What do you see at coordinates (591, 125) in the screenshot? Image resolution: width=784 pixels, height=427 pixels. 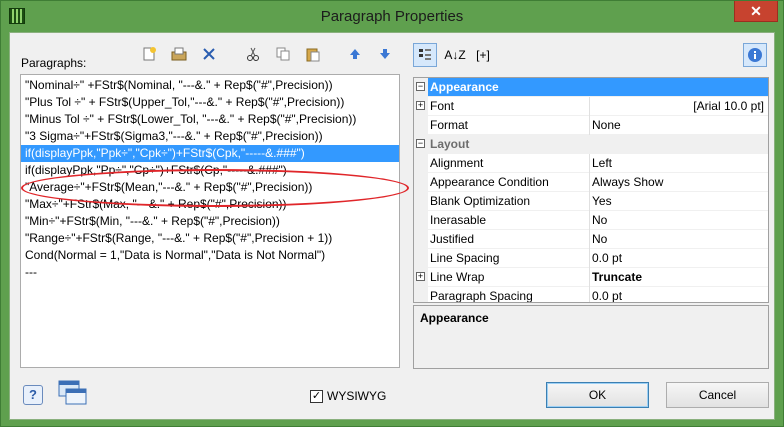 I see `prop-row-format: Format None` at bounding box center [591, 125].